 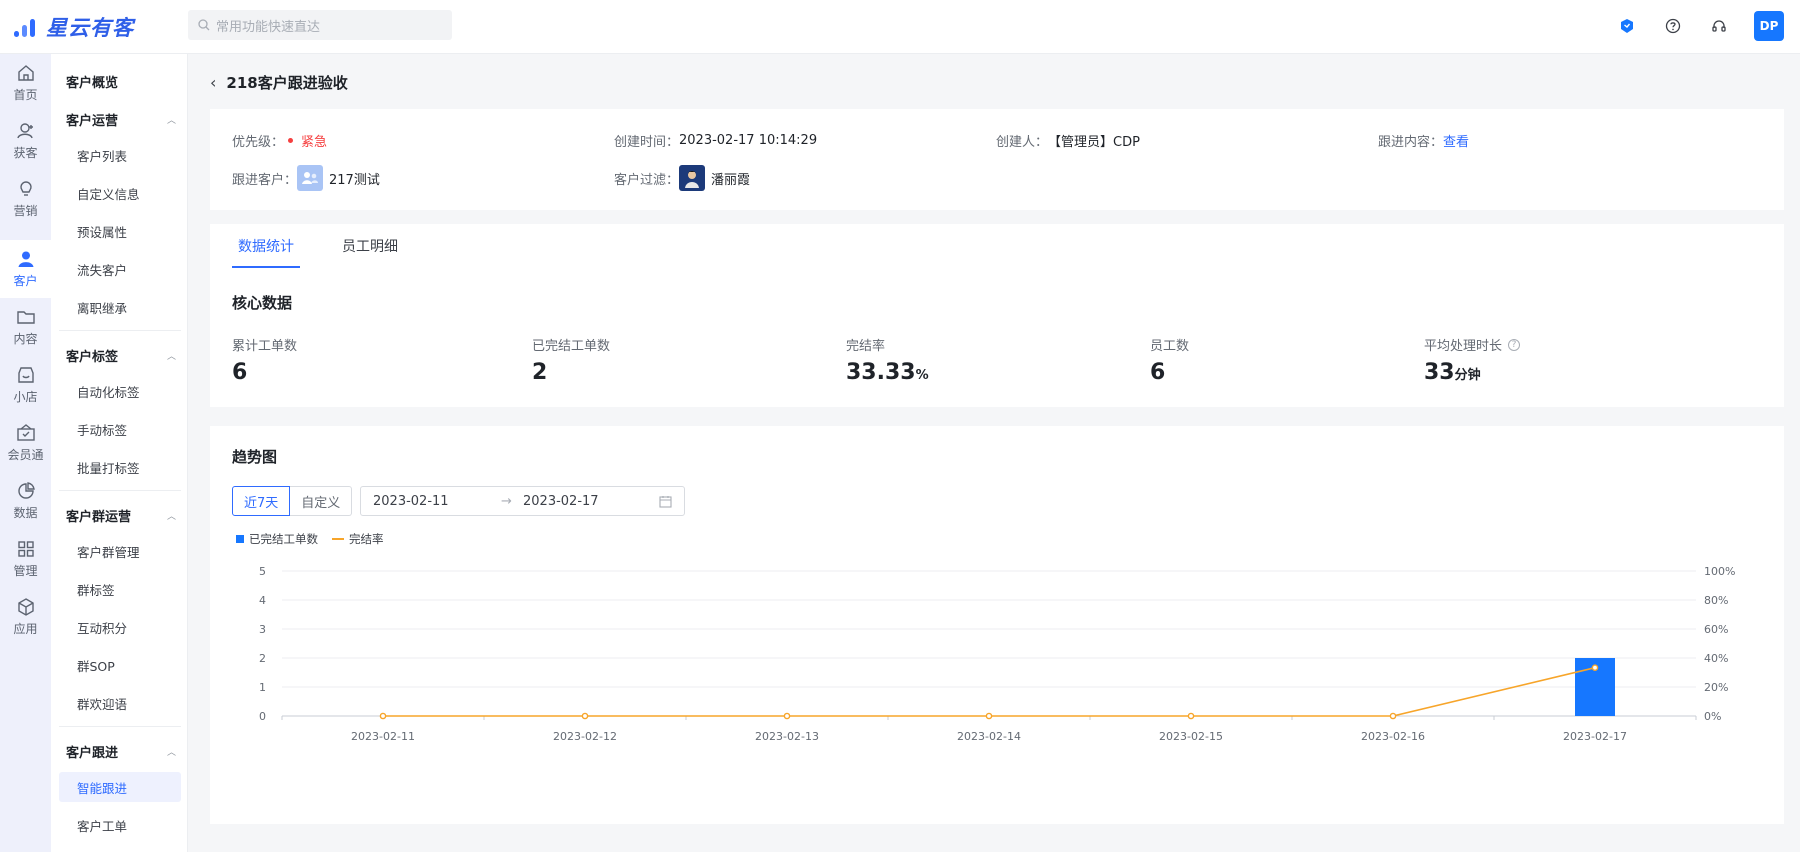 What do you see at coordinates (120, 307) in the screenshot?
I see `nav-item-resign-inherit: 离职继承` at bounding box center [120, 307].